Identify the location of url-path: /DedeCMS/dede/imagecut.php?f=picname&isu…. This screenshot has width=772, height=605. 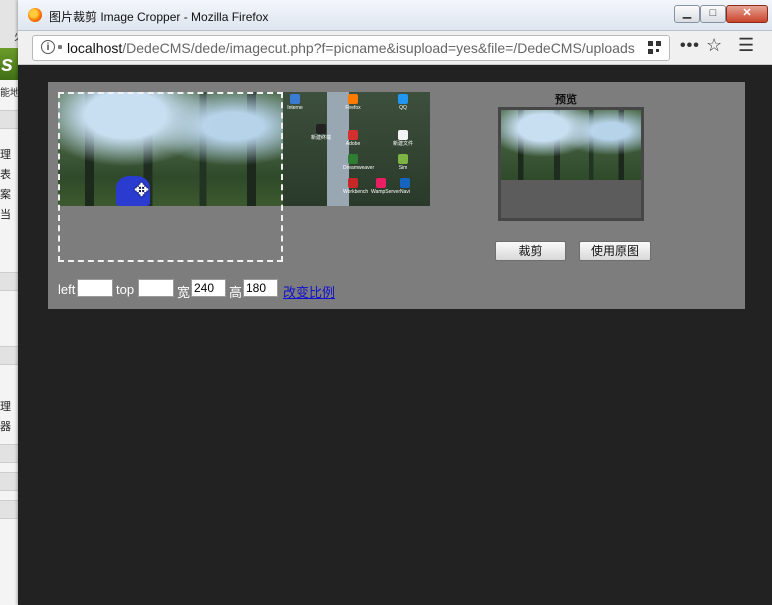
(378, 48).